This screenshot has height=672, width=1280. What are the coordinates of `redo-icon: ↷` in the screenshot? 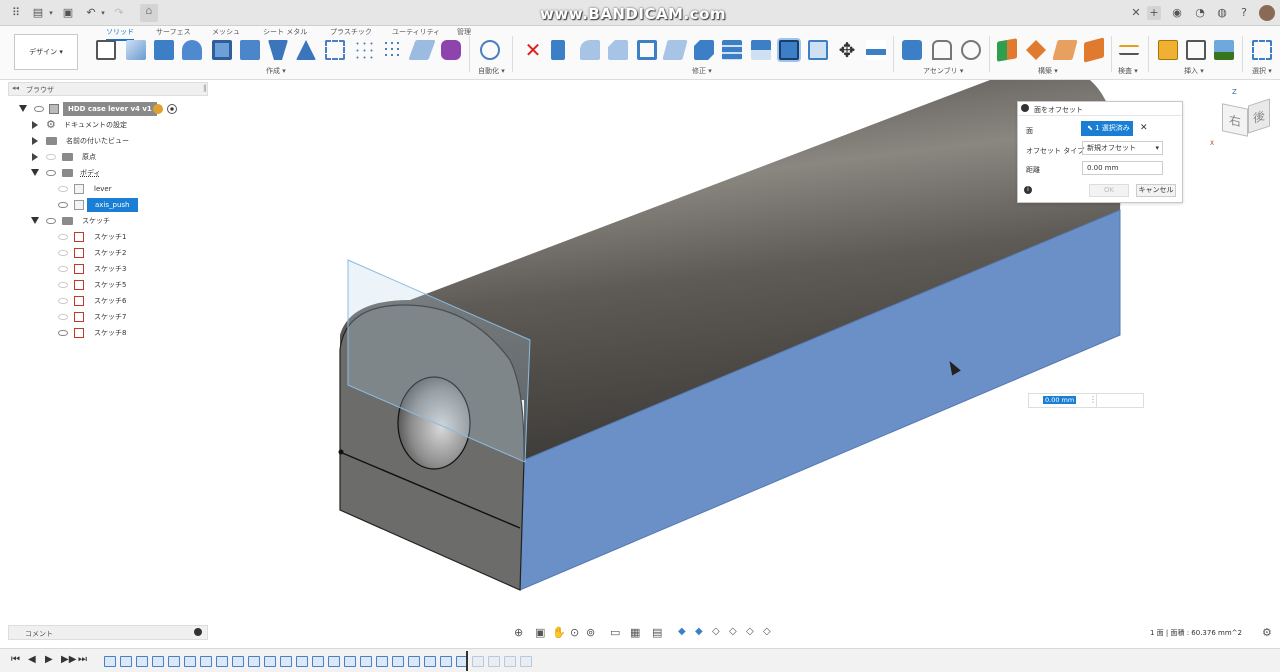 It's located at (119, 13).